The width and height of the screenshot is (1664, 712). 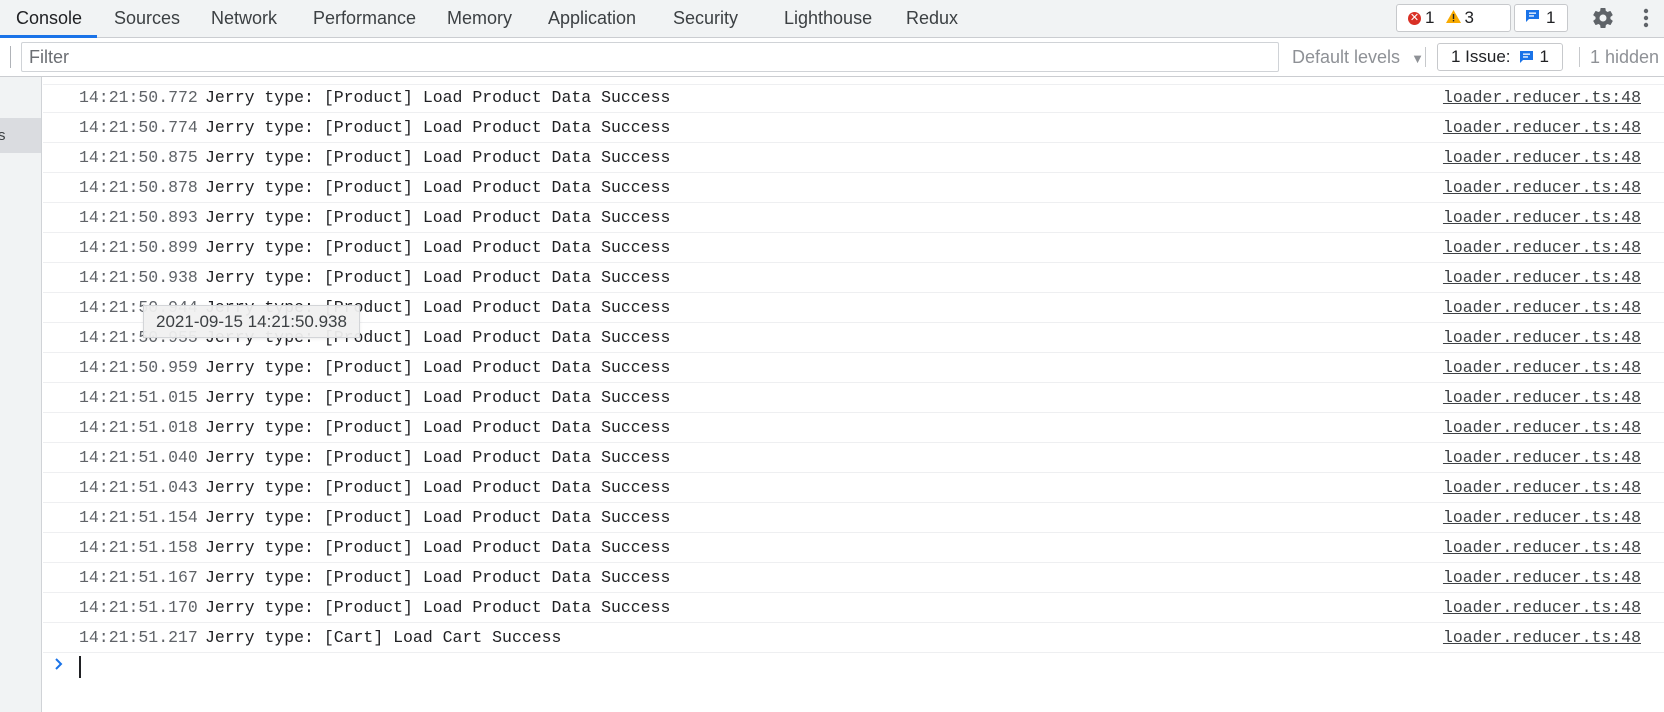 I want to click on log-timestamp: 14:21:50.875, so click(x=138, y=157).